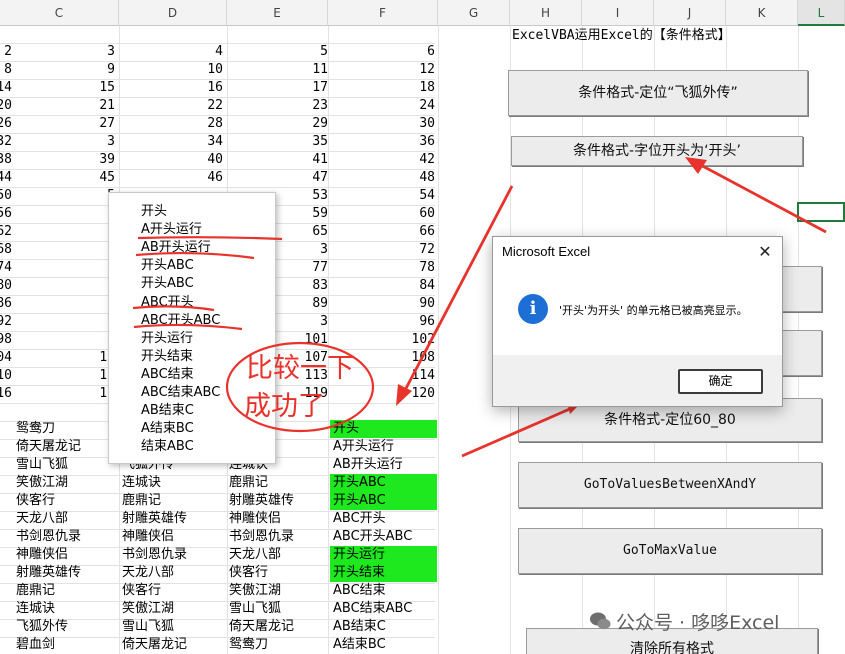 This screenshot has width=845, height=654. What do you see at coordinates (67, 627) in the screenshot?
I see `cell-c-text-12: 飞狐外传` at bounding box center [67, 627].